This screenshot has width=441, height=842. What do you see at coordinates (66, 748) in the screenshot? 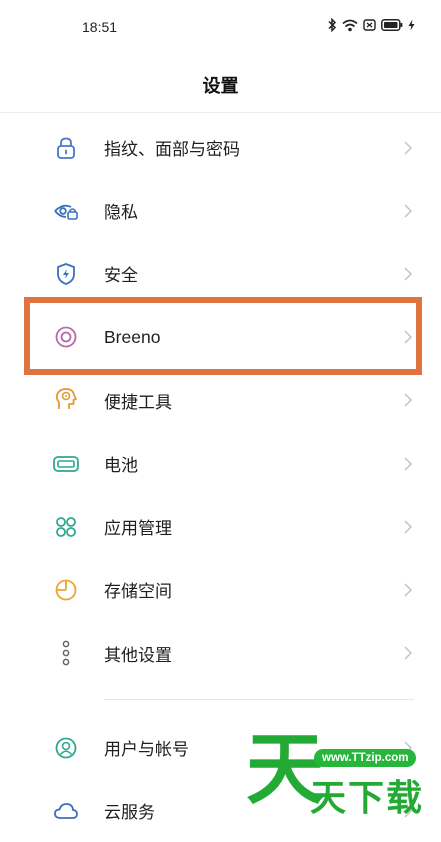
I see `user-icon` at bounding box center [66, 748].